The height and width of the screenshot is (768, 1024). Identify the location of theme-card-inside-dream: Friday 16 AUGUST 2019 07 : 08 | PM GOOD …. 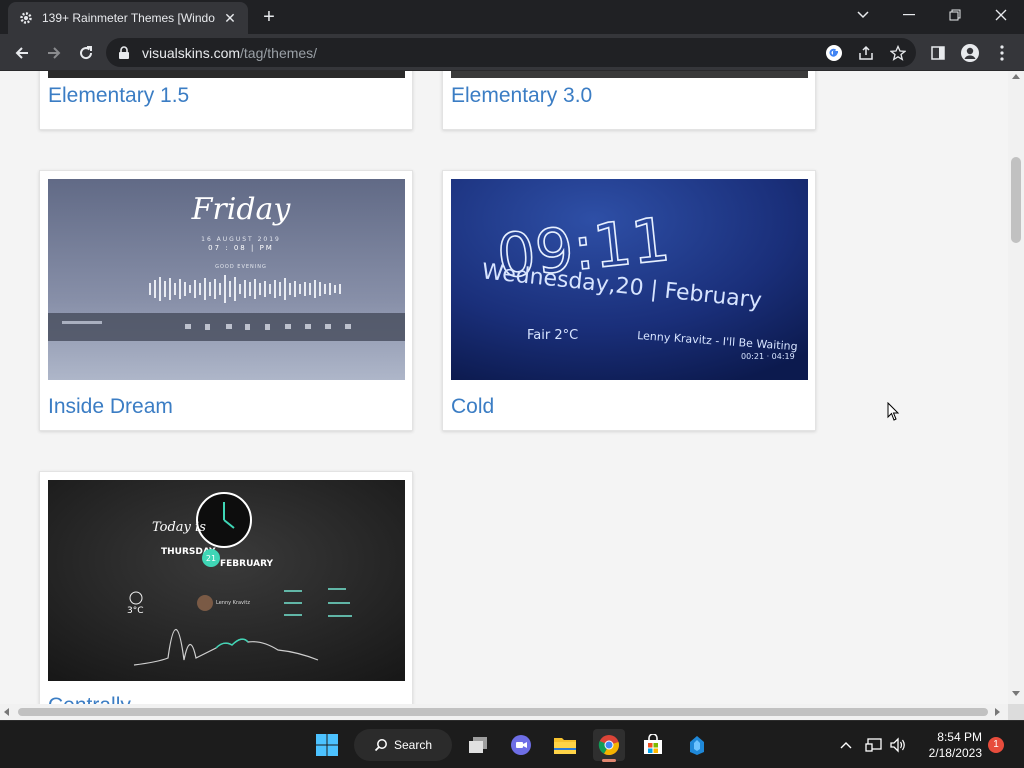
(226, 300).